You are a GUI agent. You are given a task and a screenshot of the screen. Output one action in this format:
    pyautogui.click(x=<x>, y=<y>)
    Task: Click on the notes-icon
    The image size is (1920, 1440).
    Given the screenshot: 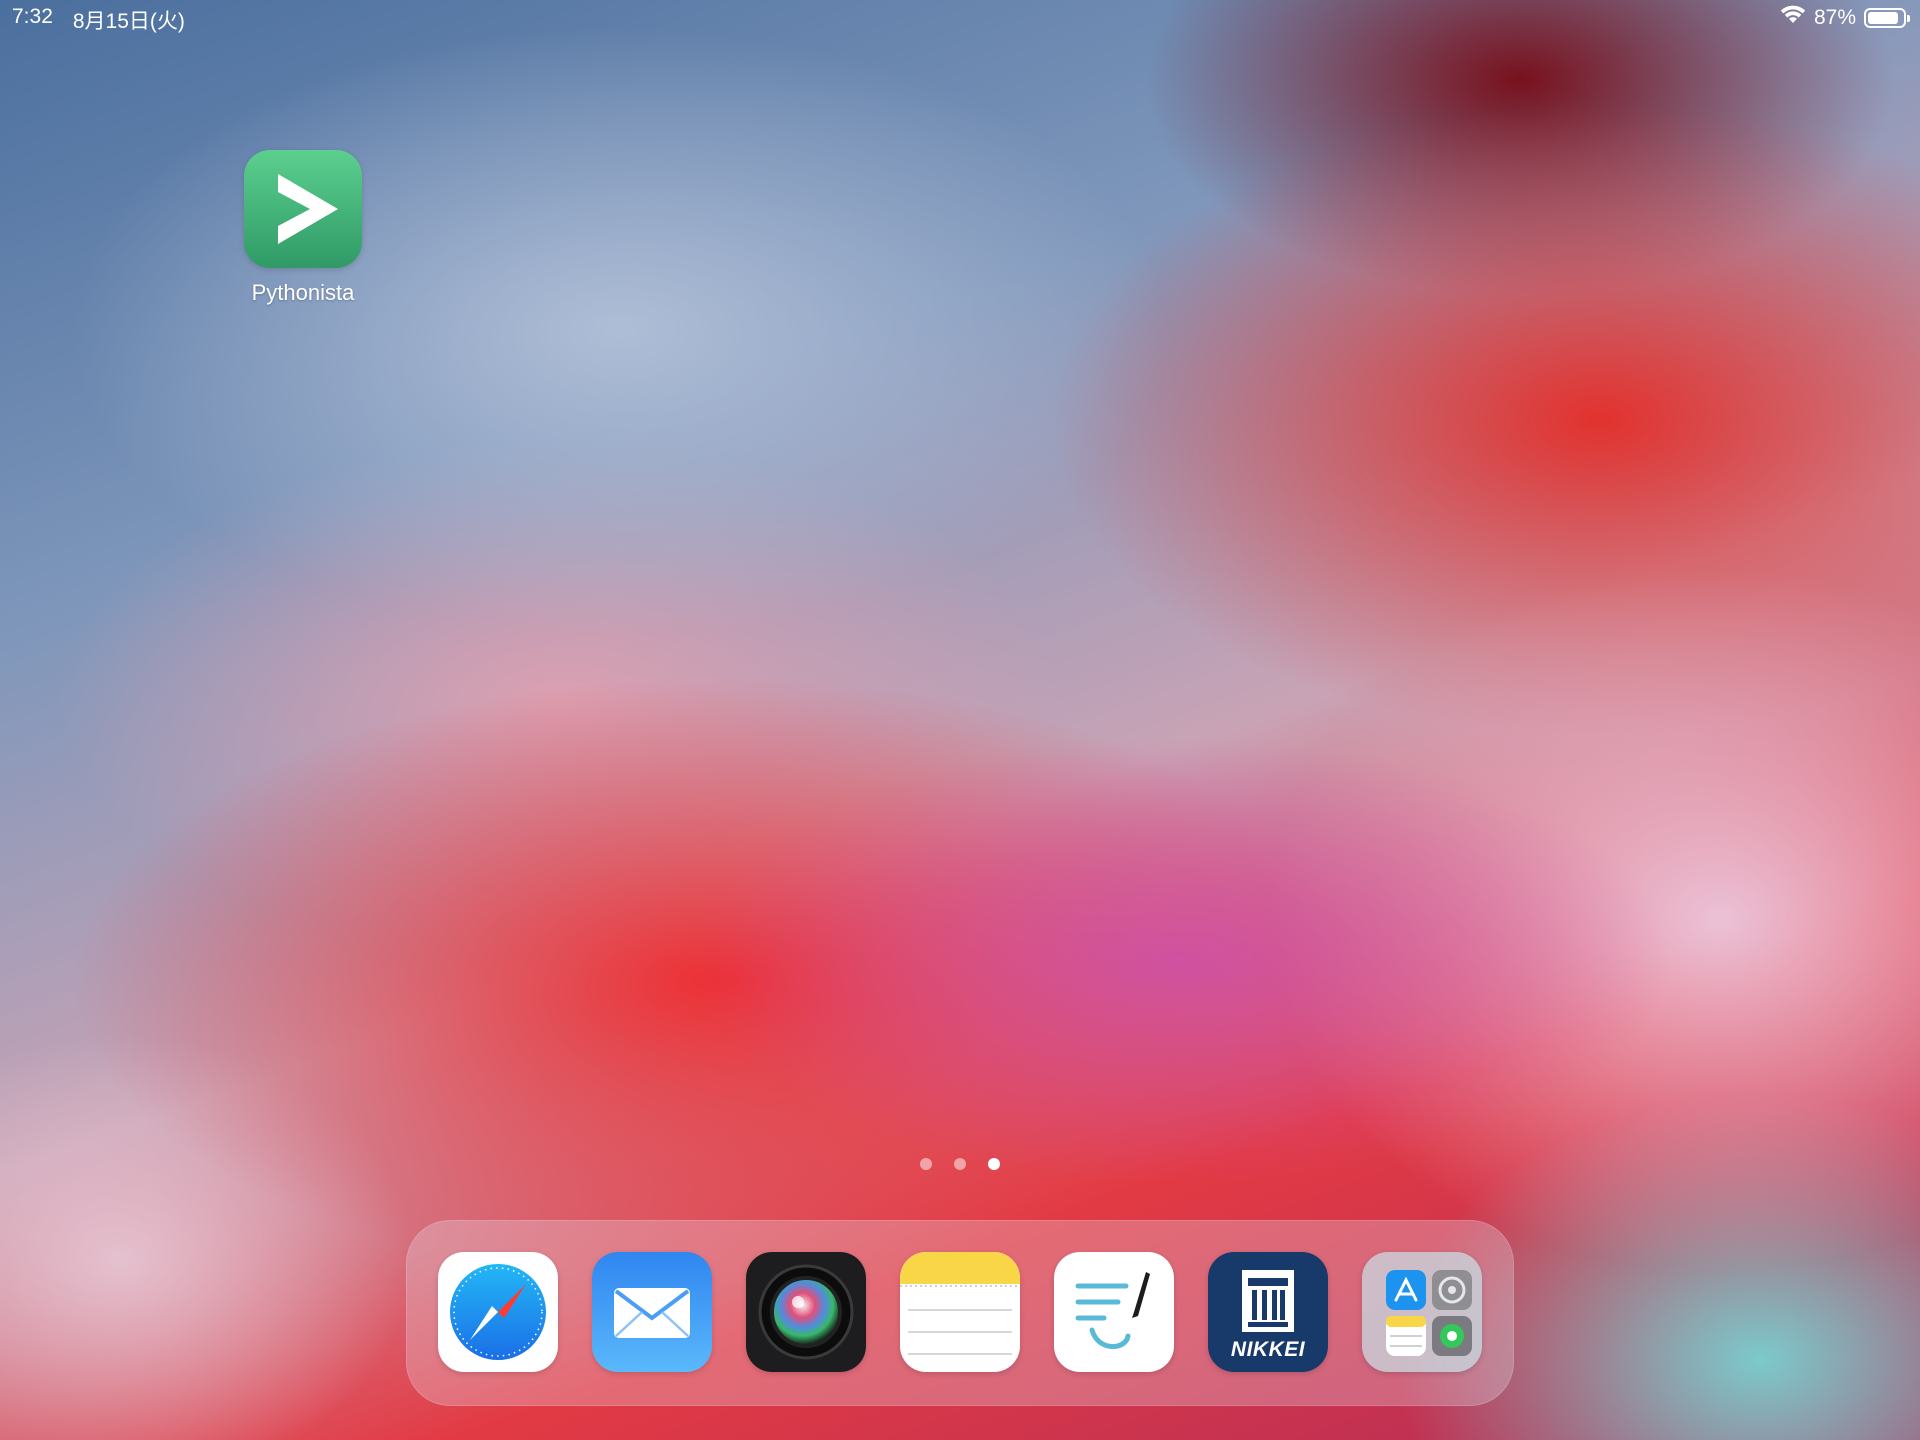 What is the action you would take?
    pyautogui.click(x=960, y=1312)
    